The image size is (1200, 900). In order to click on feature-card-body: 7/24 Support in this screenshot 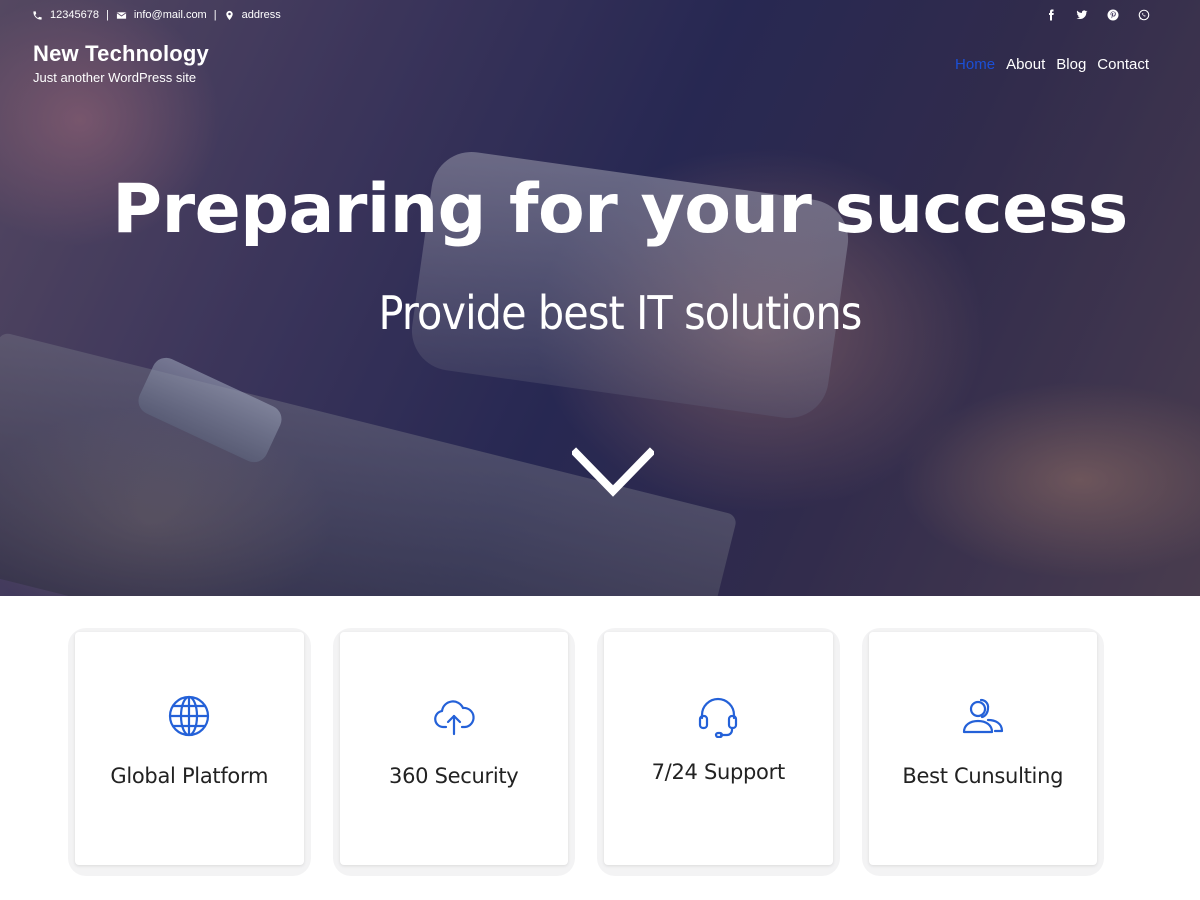, I will do `click(718, 748)`.